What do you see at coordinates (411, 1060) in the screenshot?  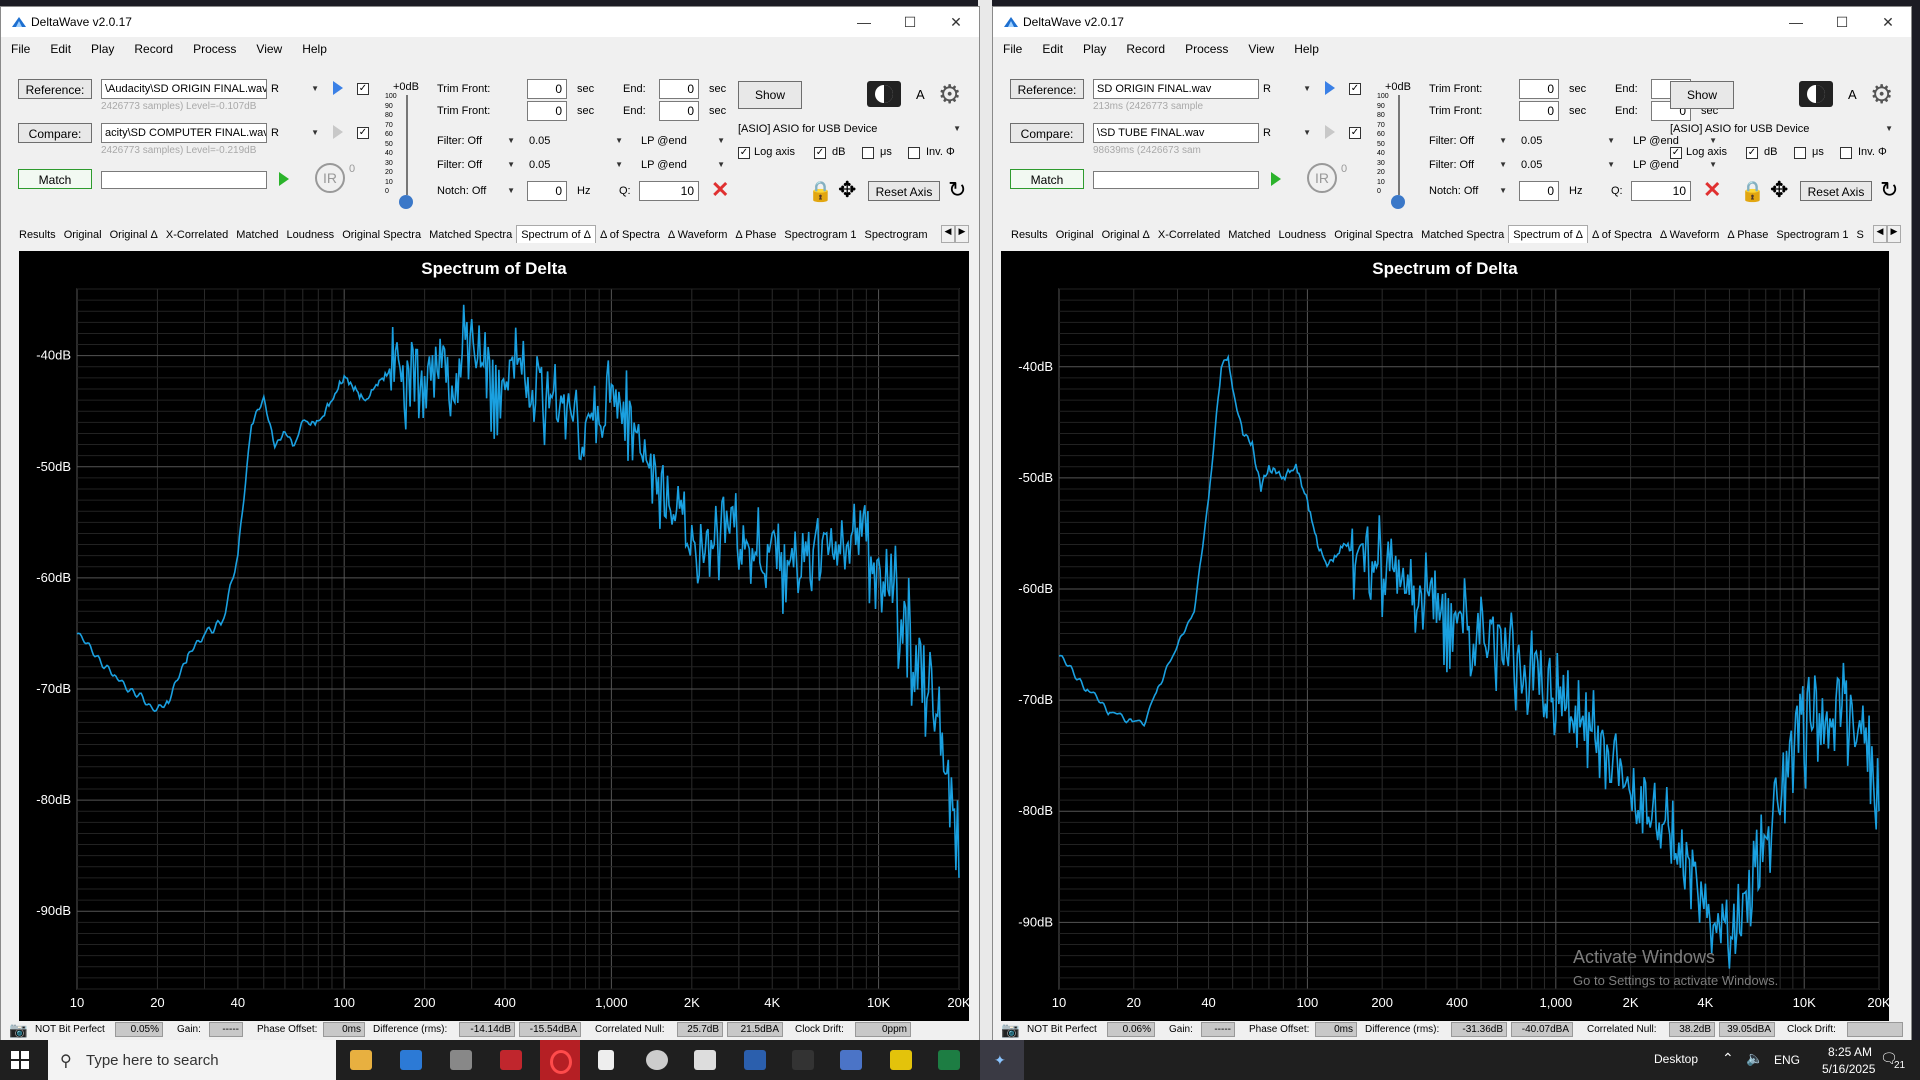 I see `outlook-icon` at bounding box center [411, 1060].